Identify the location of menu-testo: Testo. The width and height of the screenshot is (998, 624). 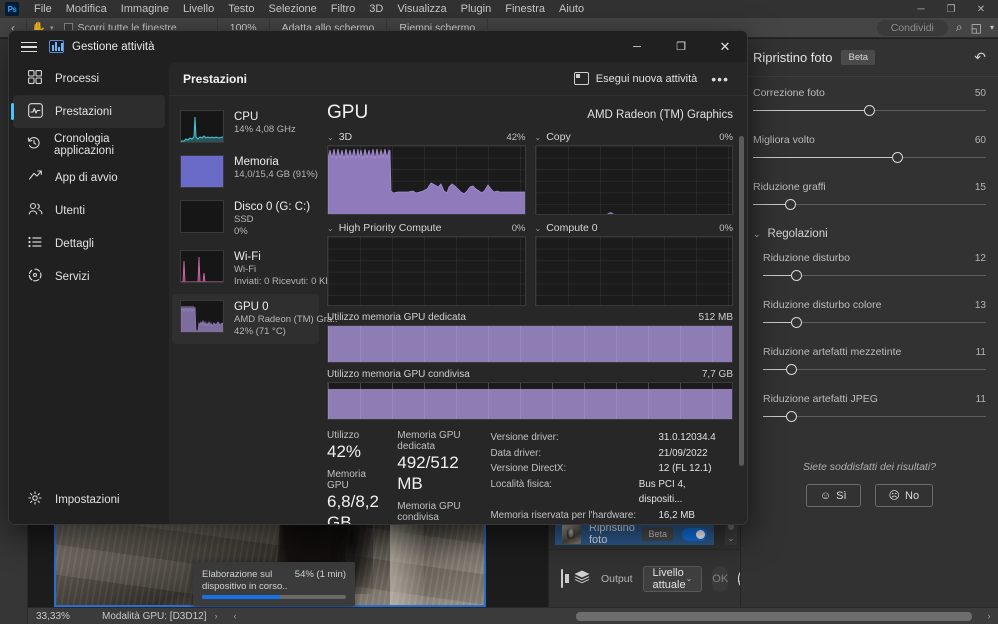
(241, 9).